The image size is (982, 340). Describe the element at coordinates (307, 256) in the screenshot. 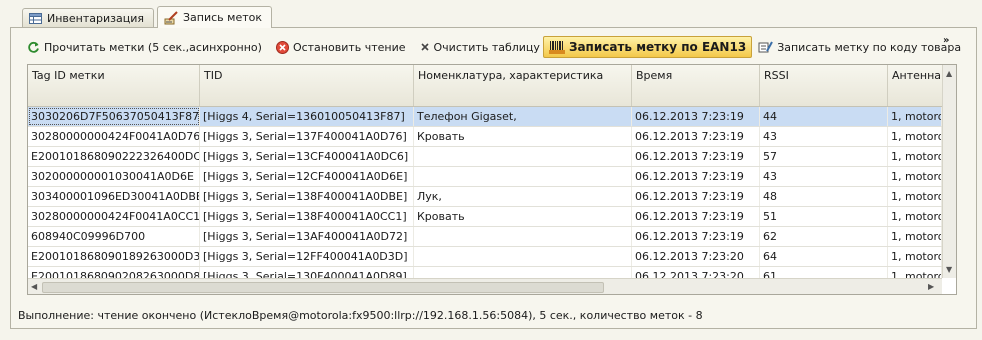

I see `cell-tid: [Higgs 3, Serial=12FF400041A0D3D]` at that location.